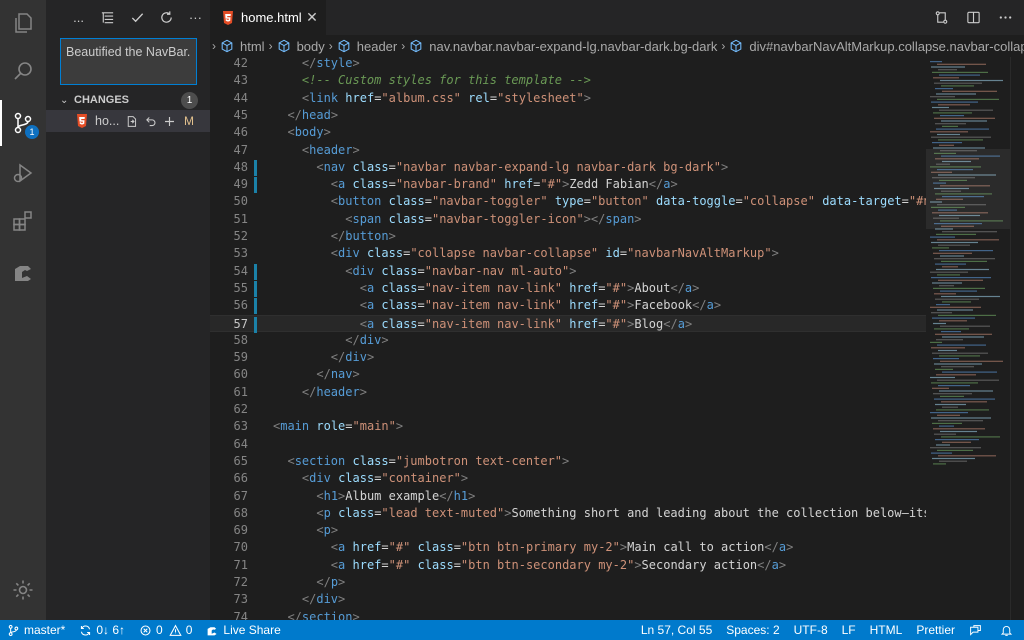 This screenshot has width=1024, height=640. What do you see at coordinates (676, 630) in the screenshot?
I see `cursor-position: Ln 57, Col 55` at bounding box center [676, 630].